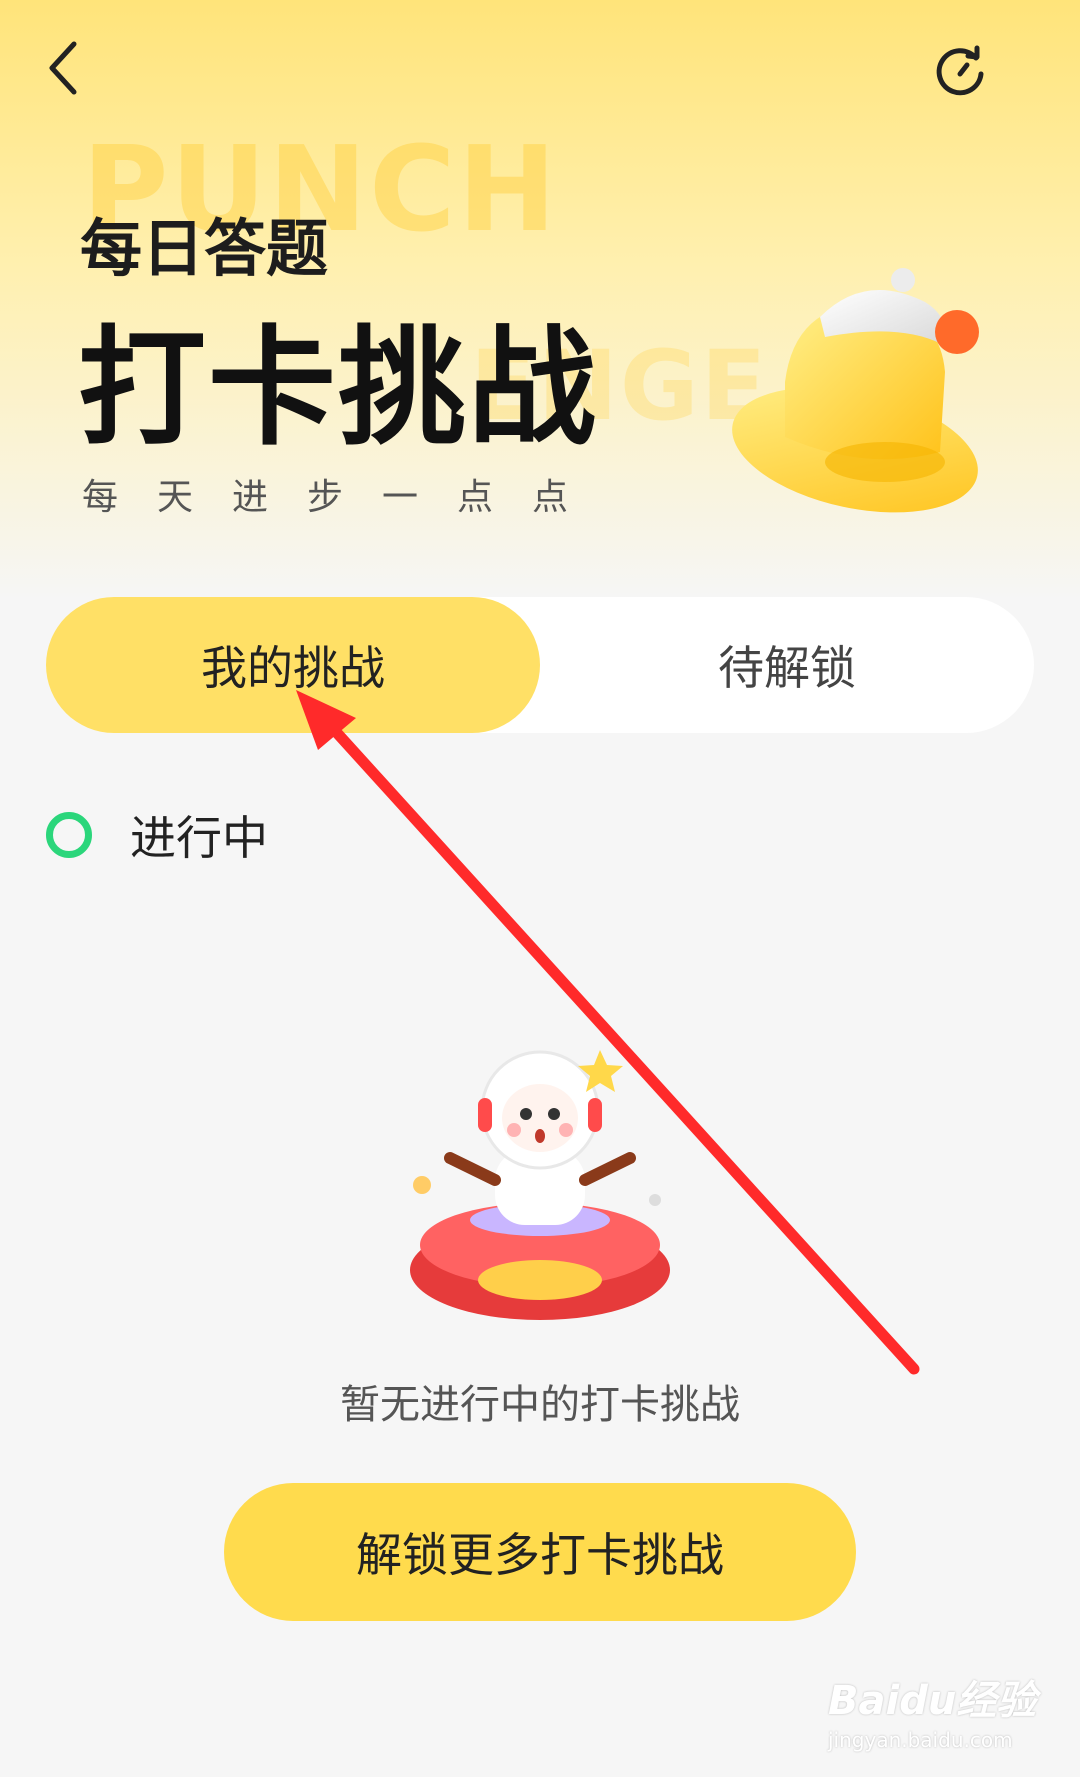 The image size is (1080, 1777). I want to click on watermark-logo: Baidu经验, so click(932, 1701).